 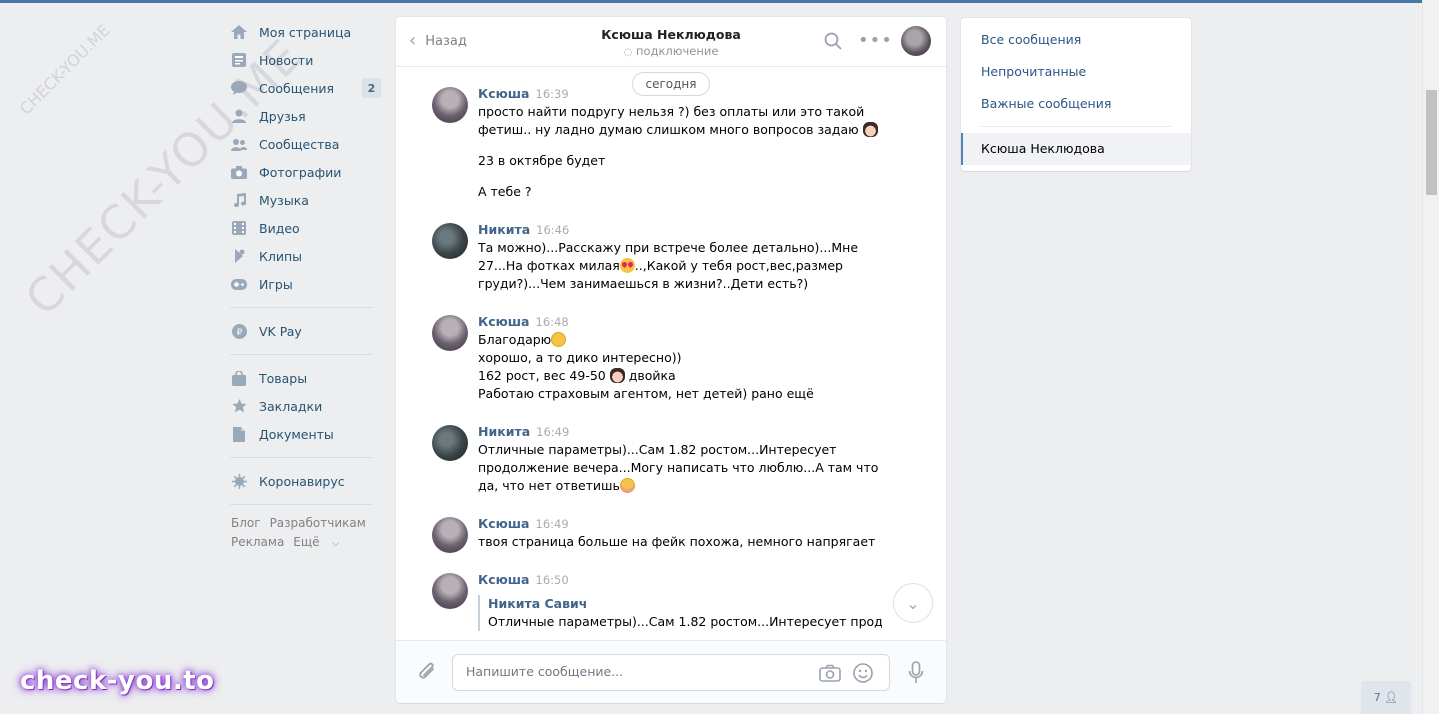 I want to click on nav-item-my-page: Моя страница, so click(x=305, y=32).